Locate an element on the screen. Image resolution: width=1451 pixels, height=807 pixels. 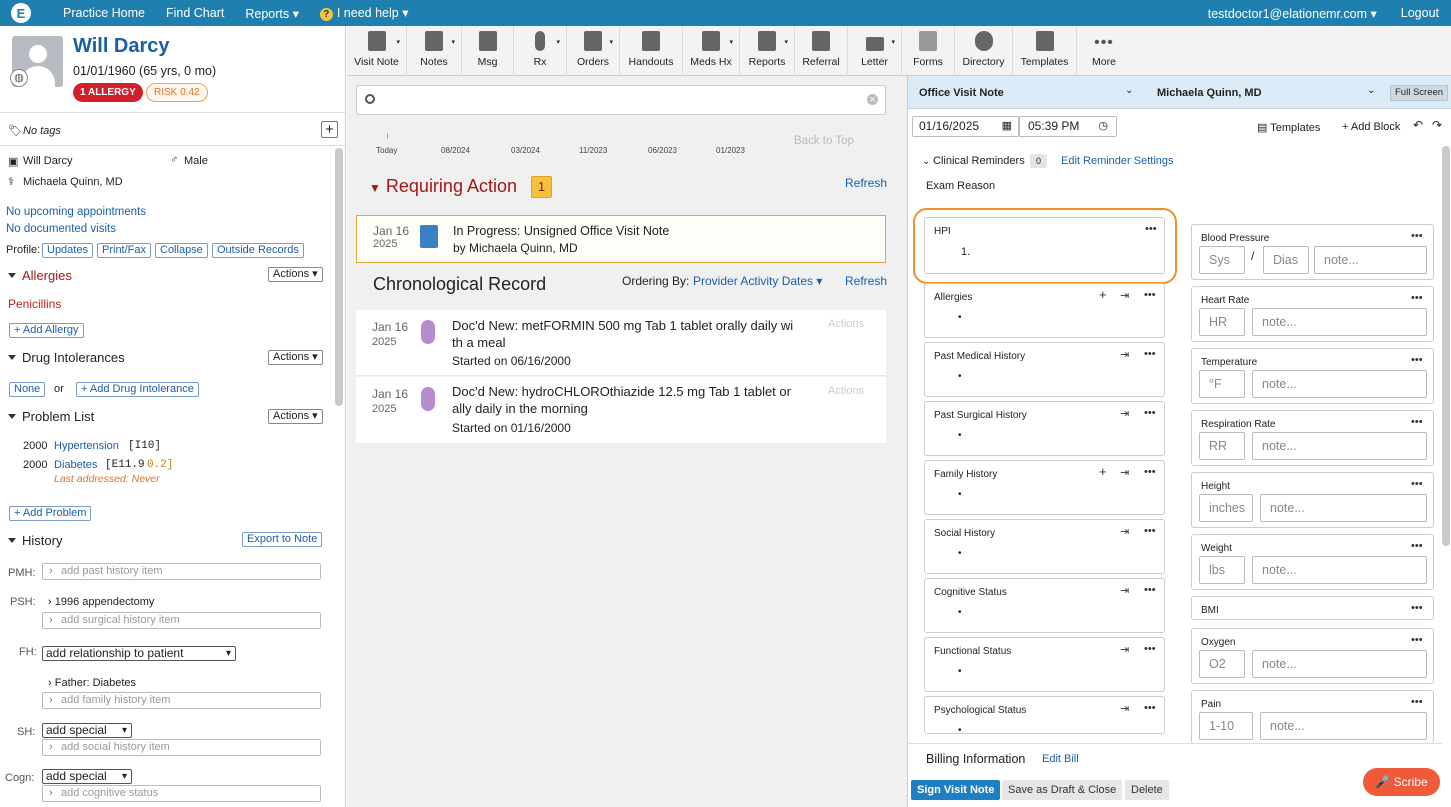
handouts-button: Handouts is located at coordinates (651, 51).